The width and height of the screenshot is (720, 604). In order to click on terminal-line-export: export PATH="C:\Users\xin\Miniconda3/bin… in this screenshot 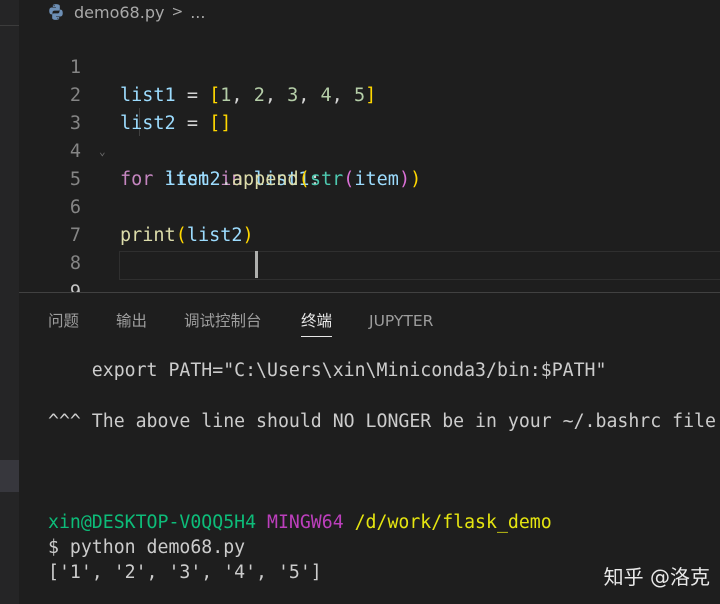, I will do `click(327, 370)`.